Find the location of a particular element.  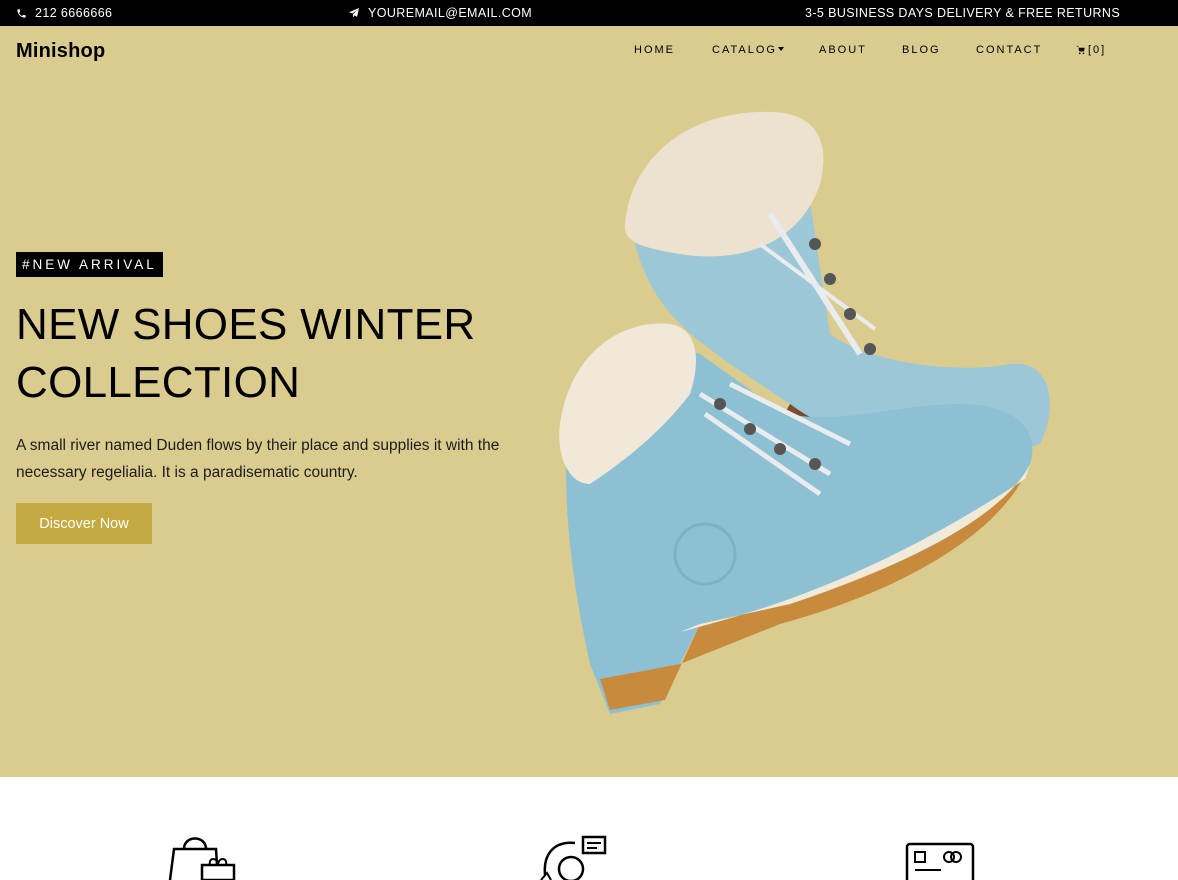

cart-icon is located at coordinates (1080, 50).